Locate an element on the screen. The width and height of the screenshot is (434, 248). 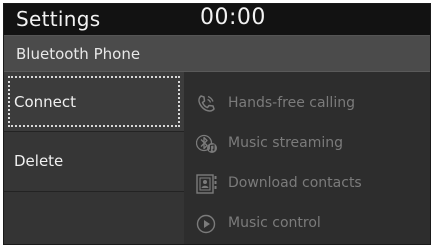
contacts-icon is located at coordinates (206, 184).